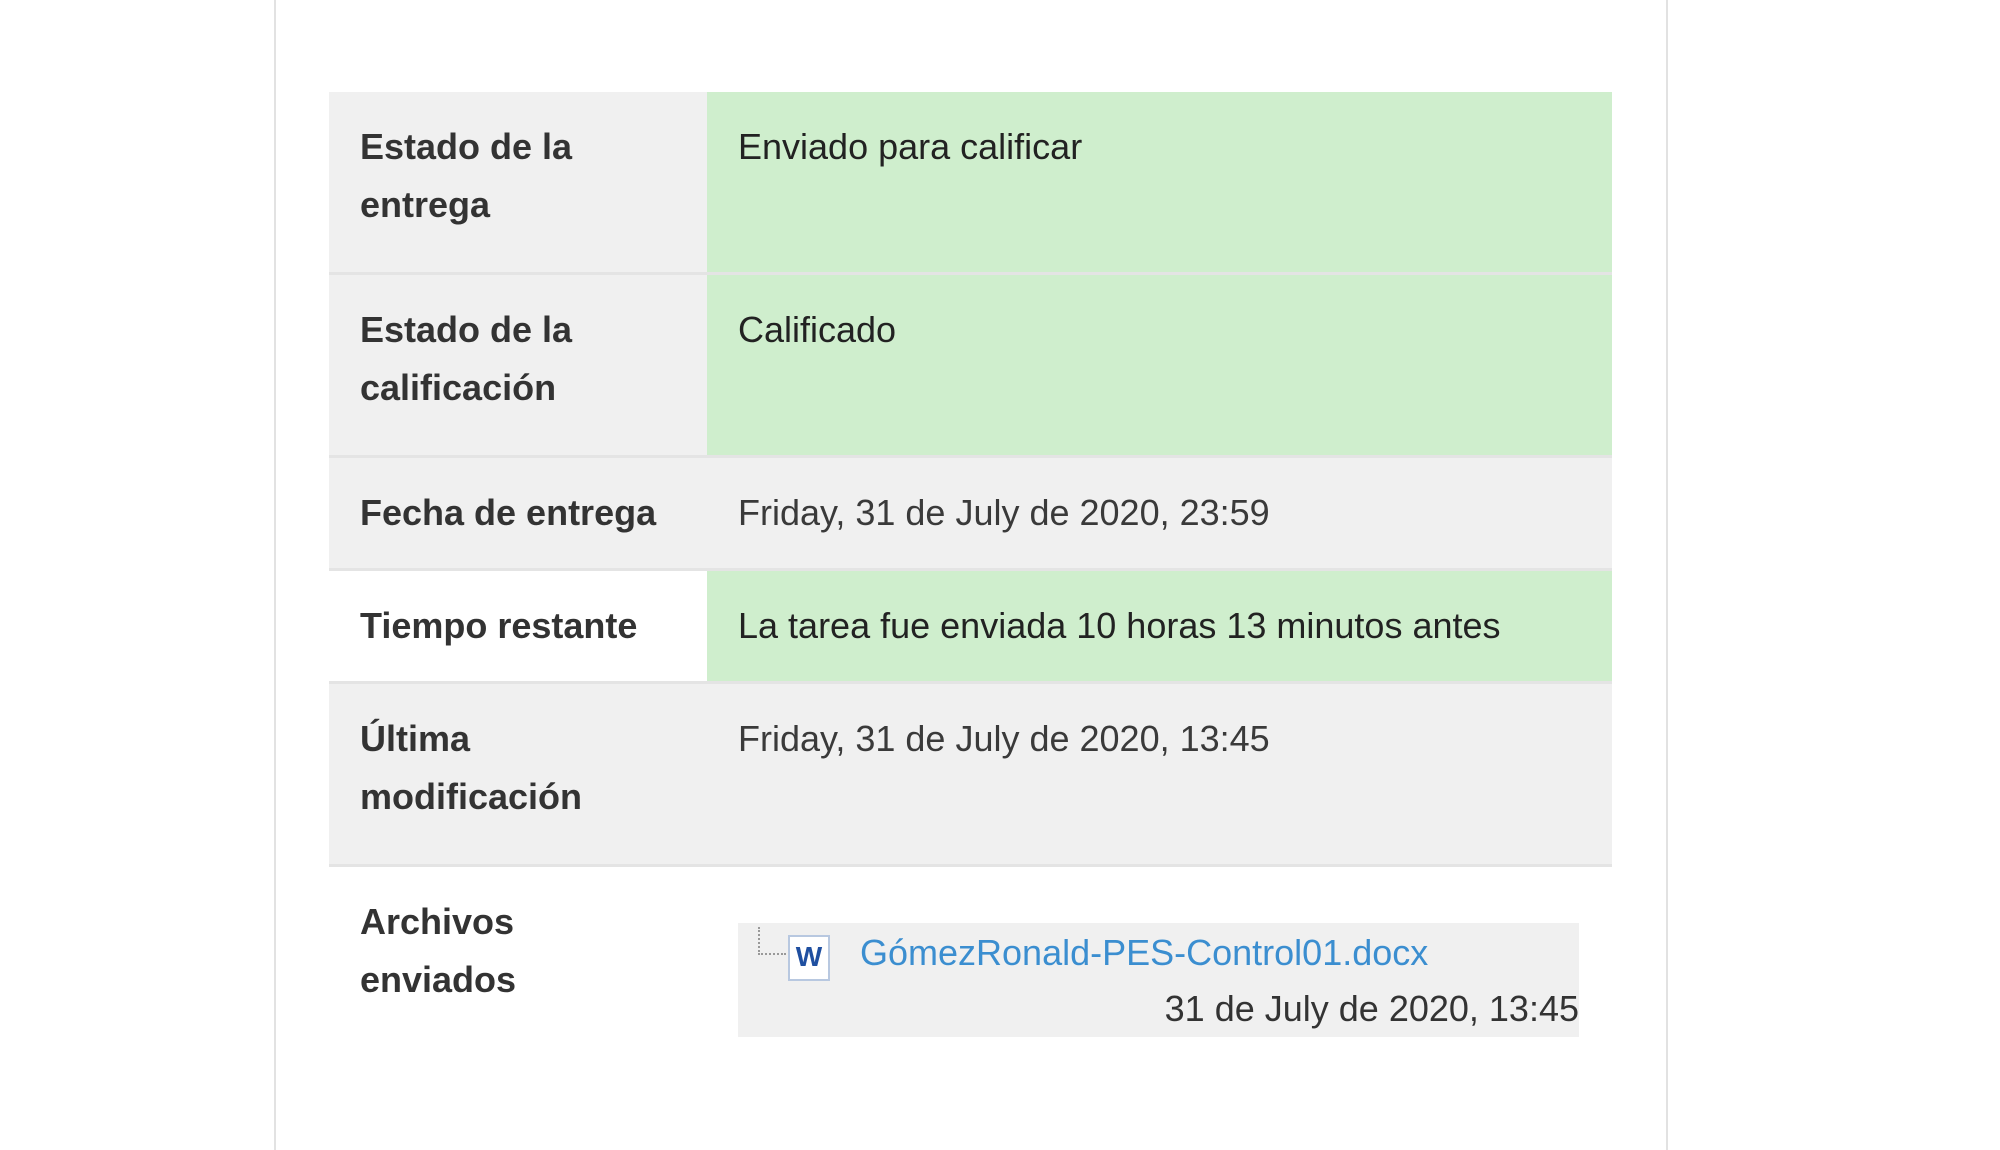 Image resolution: width=2000 pixels, height=1150 pixels. I want to click on table-row: Estado de la calificación Calificado, so click(970, 365).